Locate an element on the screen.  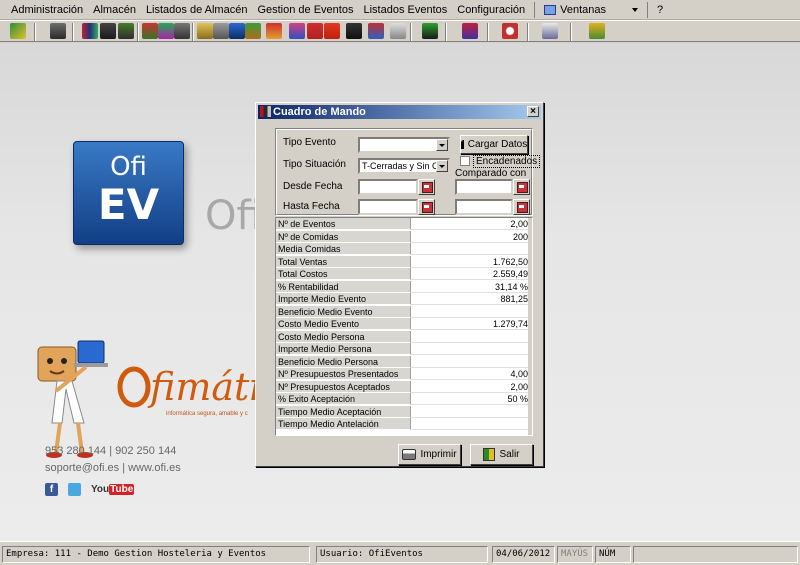
receipt-icon is located at coordinates (166, 31).